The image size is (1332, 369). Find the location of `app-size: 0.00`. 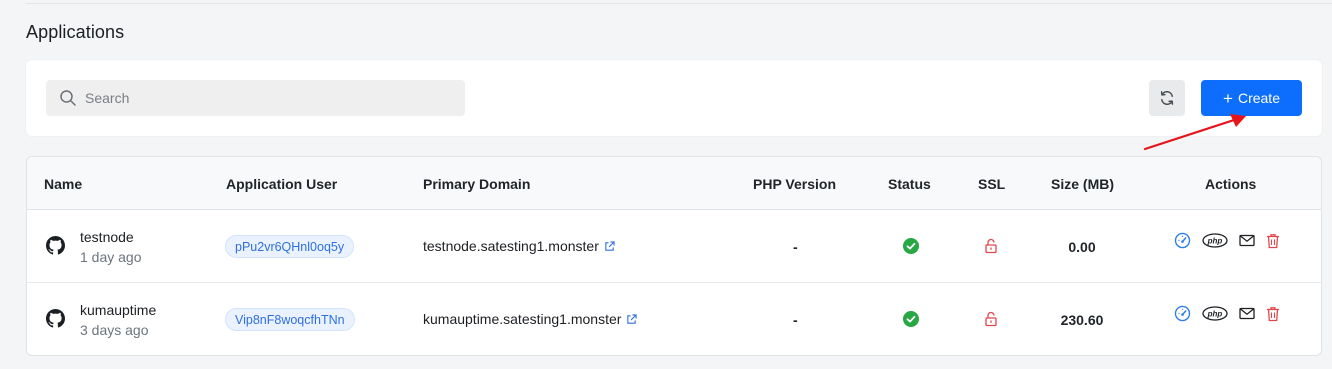

app-size: 0.00 is located at coordinates (1082, 247).